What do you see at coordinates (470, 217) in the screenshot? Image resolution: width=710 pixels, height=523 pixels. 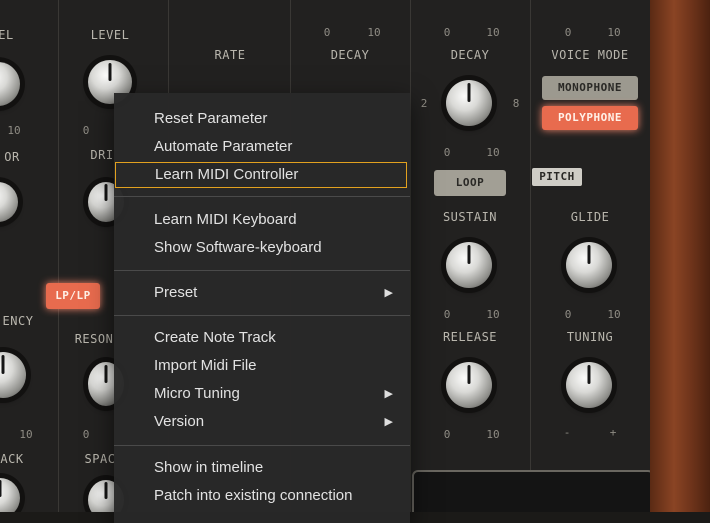 I see `sustain-label: SUSTAIN` at bounding box center [470, 217].